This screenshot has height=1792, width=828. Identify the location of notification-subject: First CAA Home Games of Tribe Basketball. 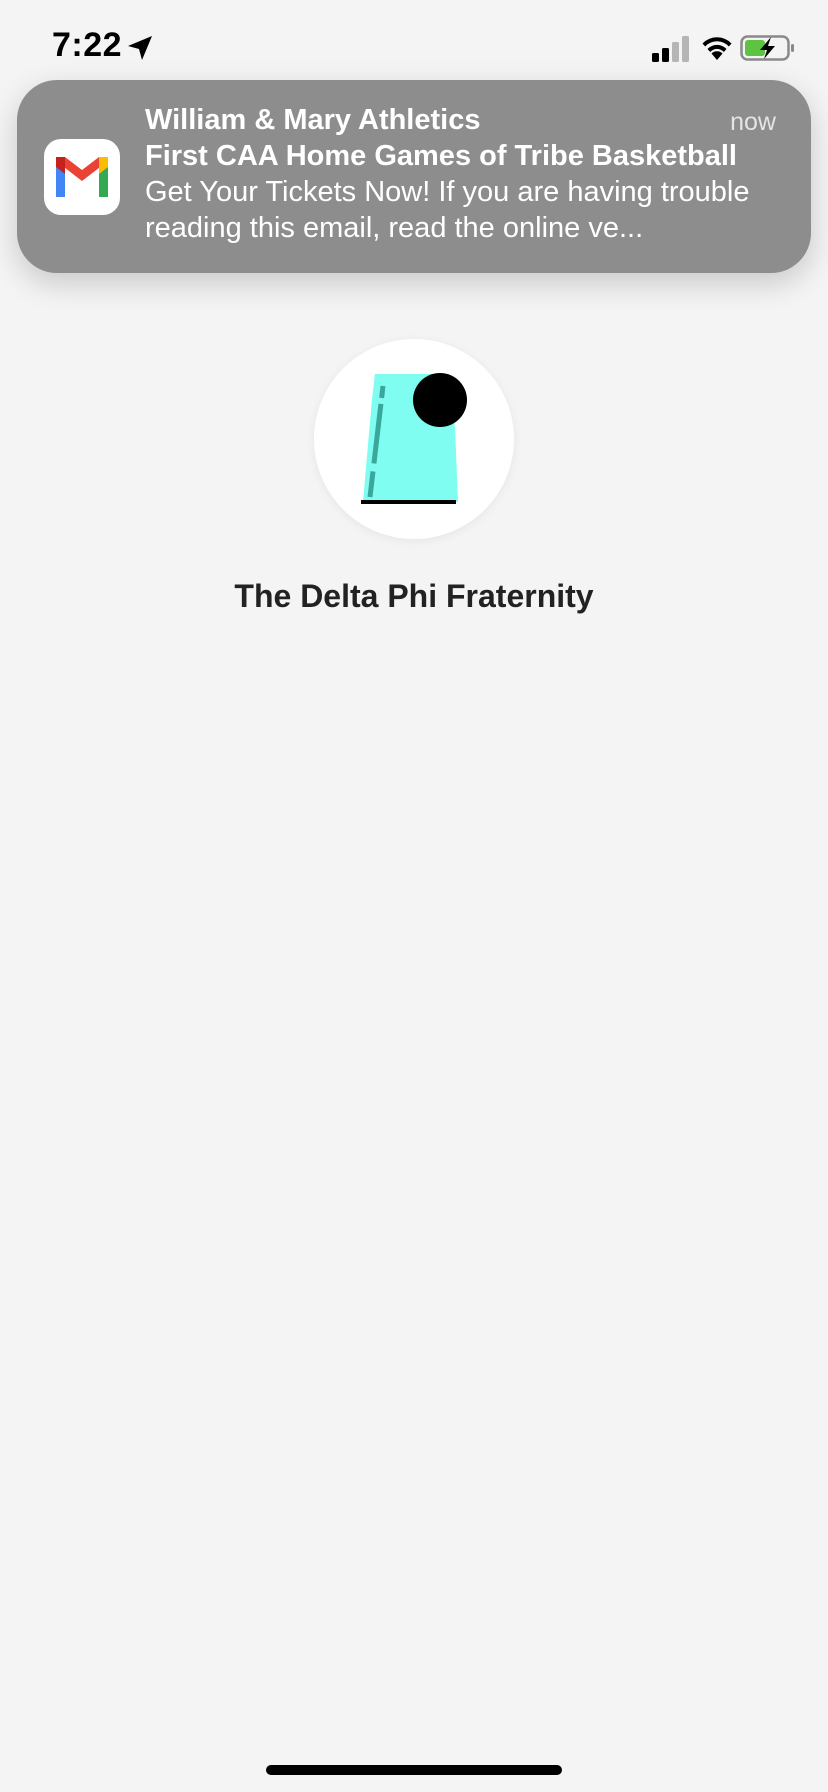
(441, 156).